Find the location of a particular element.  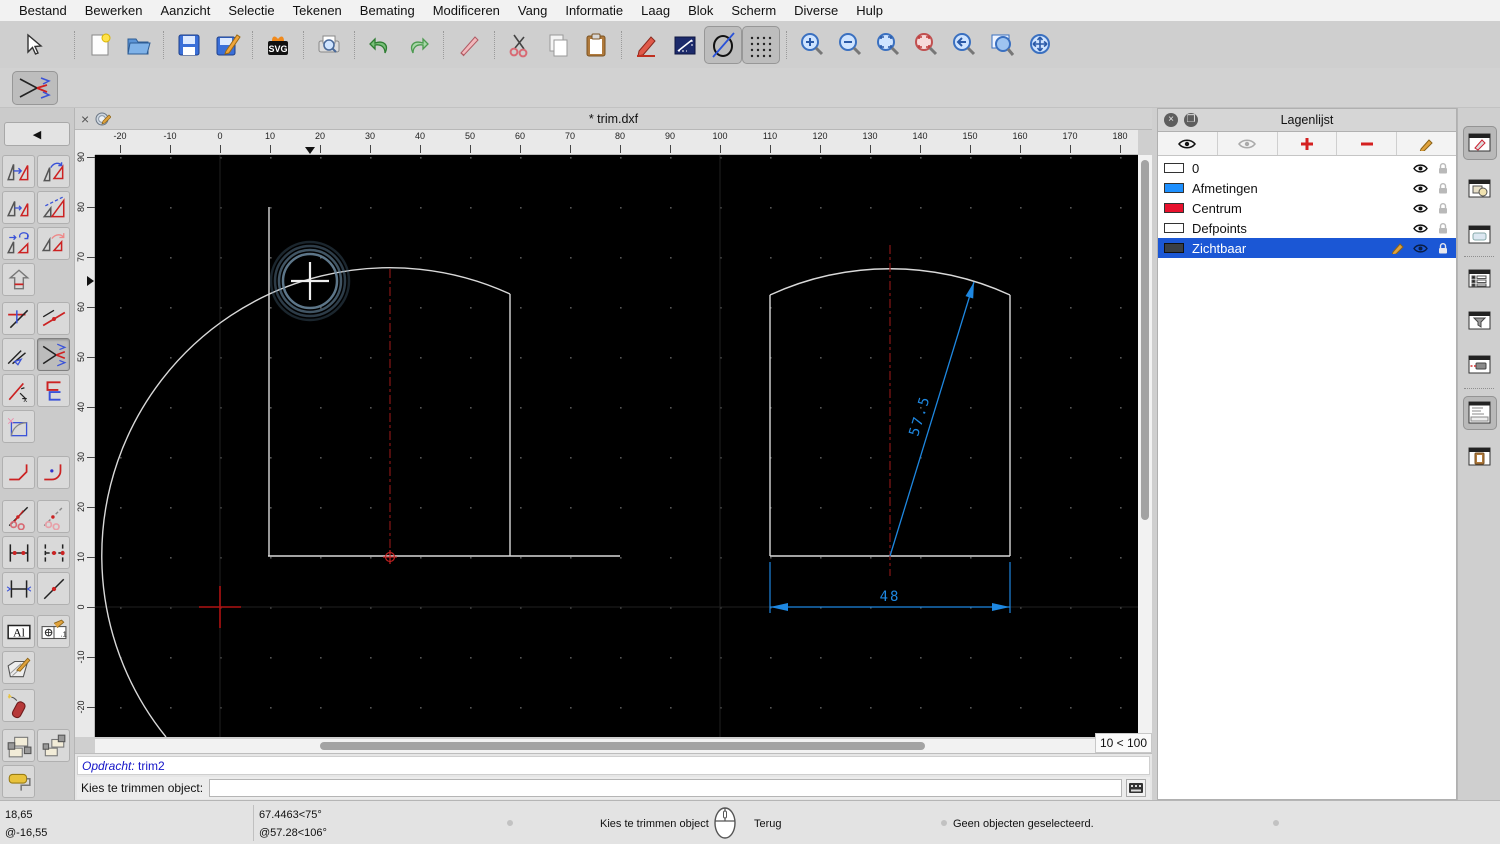

vertical-scrollbar is located at coordinates (1145, 446).